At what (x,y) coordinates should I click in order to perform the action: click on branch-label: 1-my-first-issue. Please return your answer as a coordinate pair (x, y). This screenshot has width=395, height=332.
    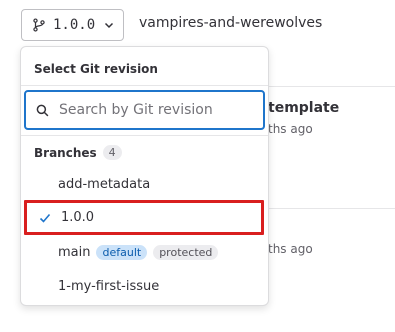
    Looking at the image, I should click on (109, 286).